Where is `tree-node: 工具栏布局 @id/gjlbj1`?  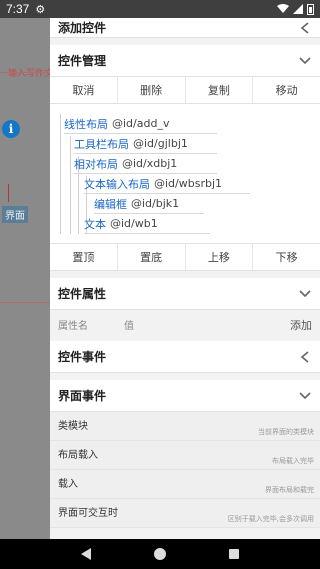 tree-node: 工具栏布局 @id/gjlbj1 is located at coordinates (145, 144).